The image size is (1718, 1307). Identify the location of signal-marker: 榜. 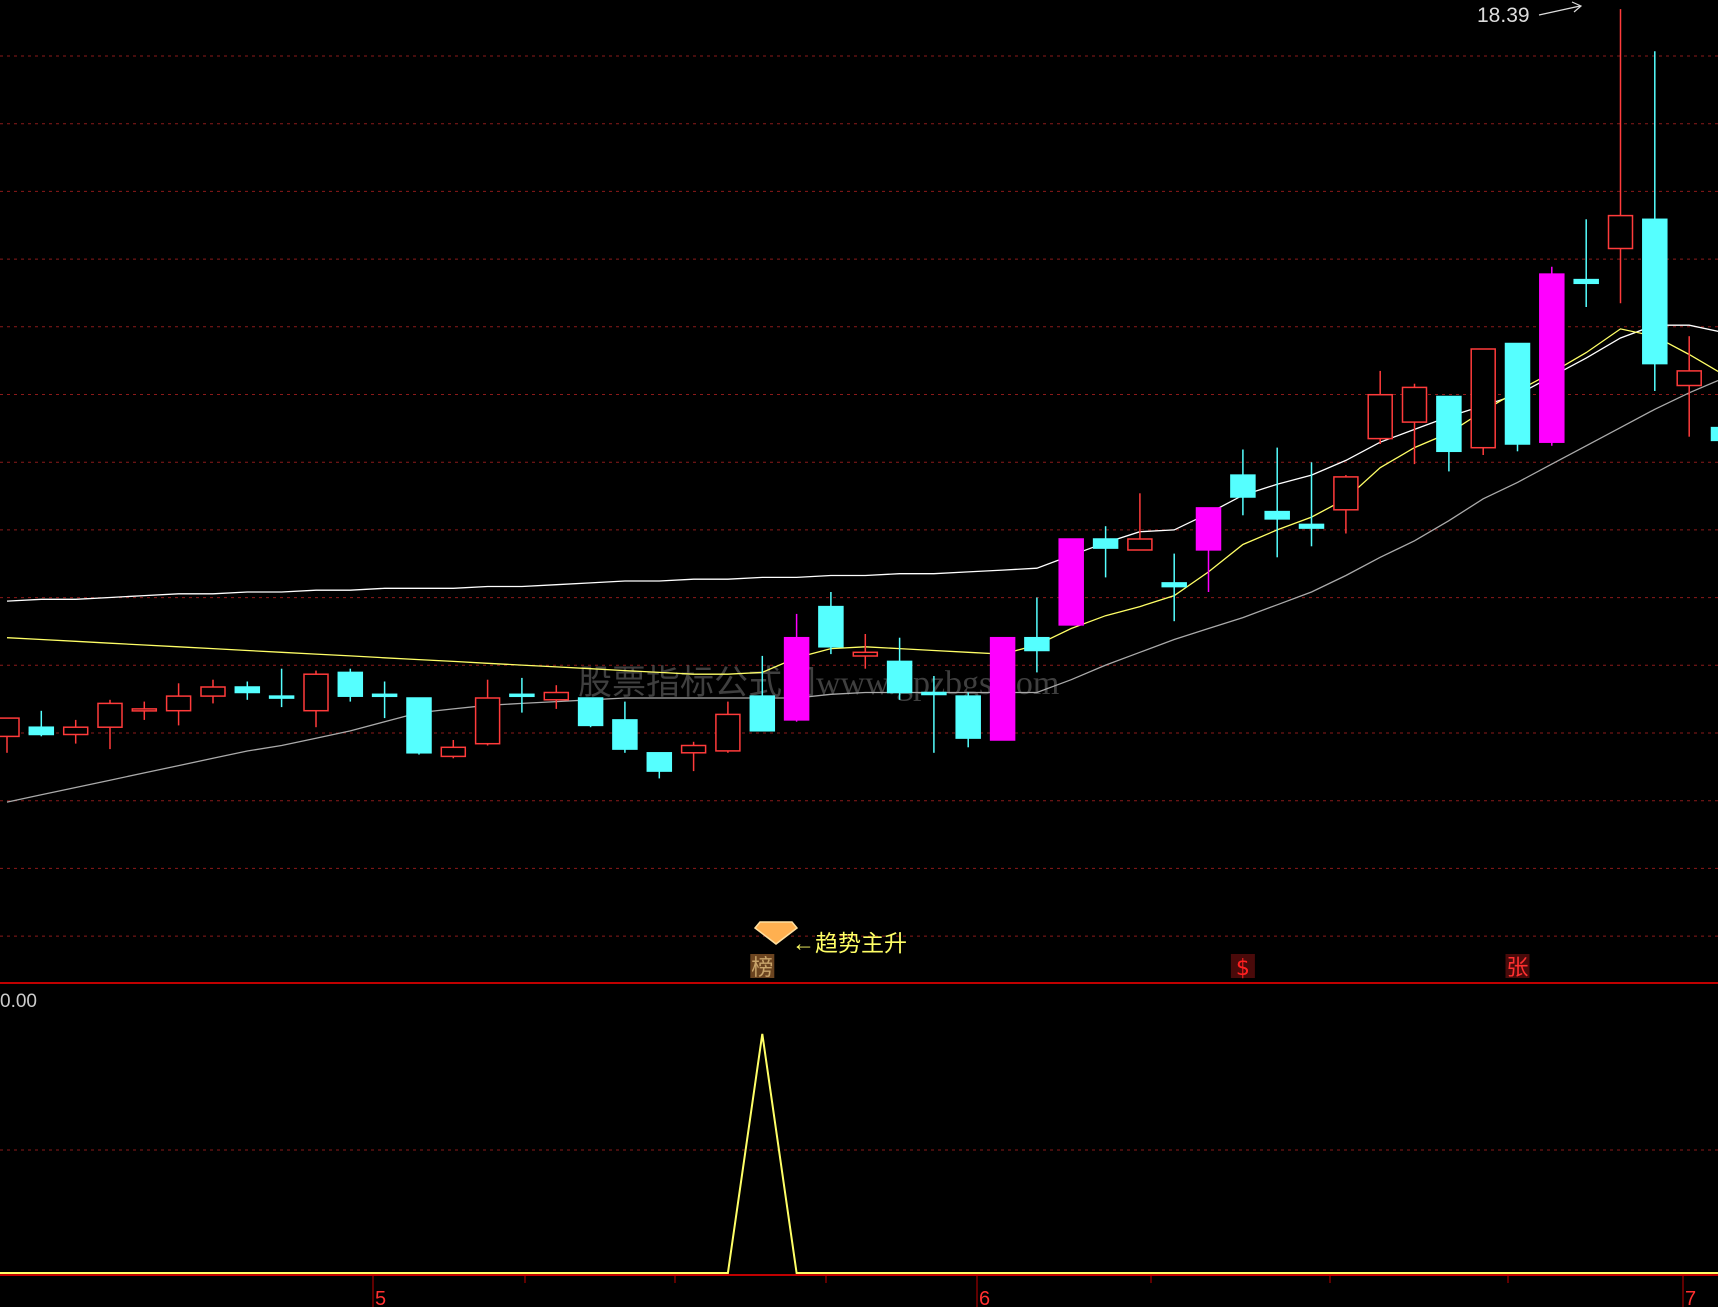
(762, 967).